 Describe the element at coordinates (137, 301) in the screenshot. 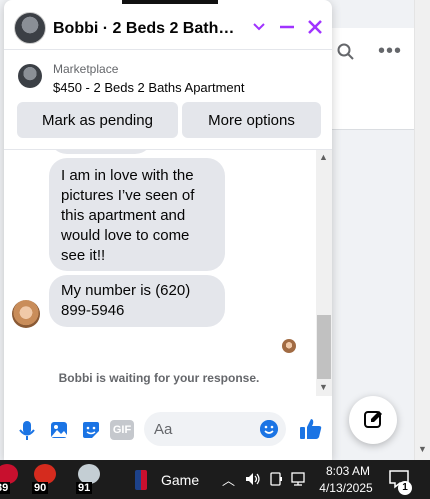

I see `message-bubble: My number is (620) 899-5946` at that location.